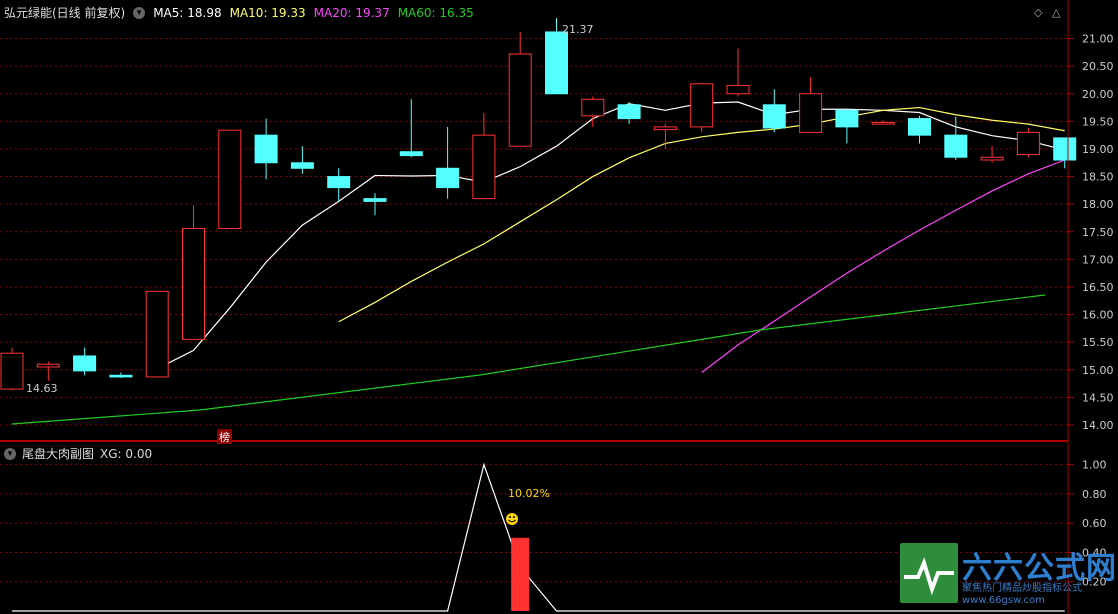 This screenshot has width=1118, height=614. I want to click on indicator-header: ▾ 尾盘大肉副图 XG: 0.00, so click(78, 453).